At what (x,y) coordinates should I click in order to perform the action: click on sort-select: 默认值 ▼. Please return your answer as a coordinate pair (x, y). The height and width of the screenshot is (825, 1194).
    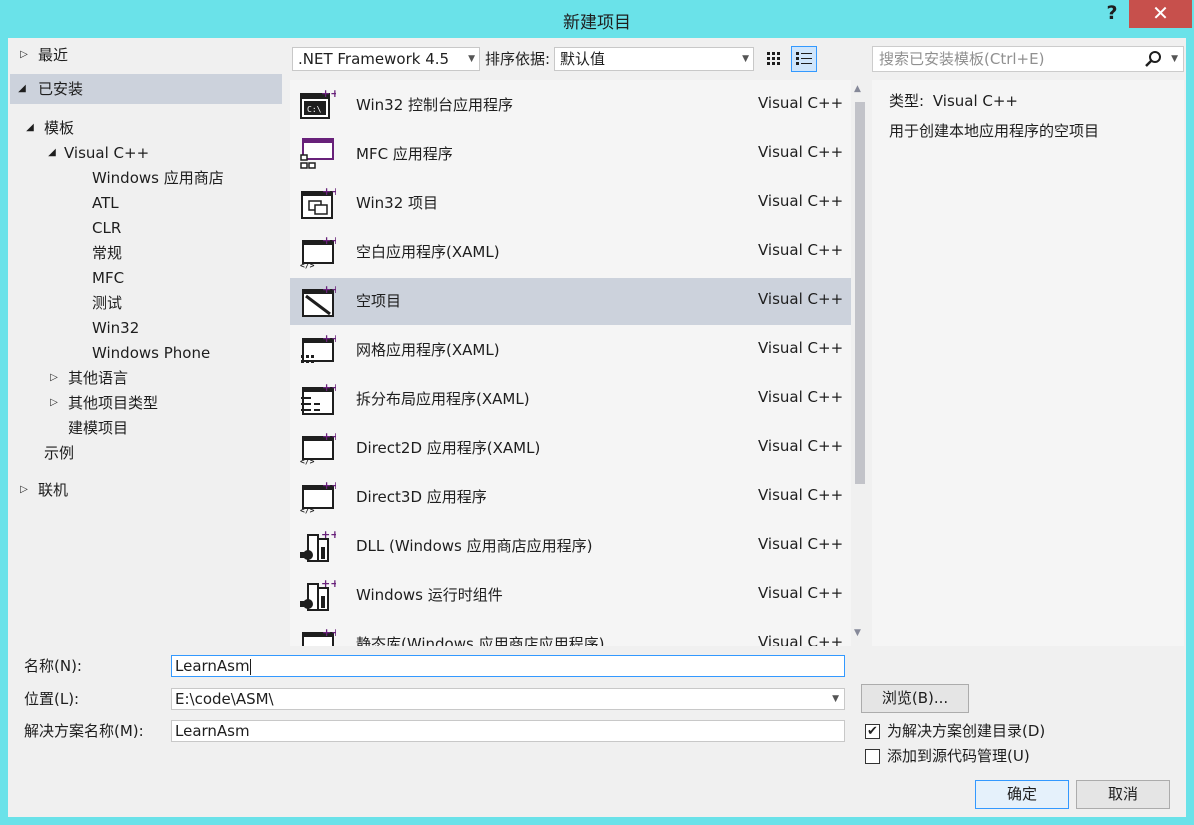
    Looking at the image, I should click on (654, 59).